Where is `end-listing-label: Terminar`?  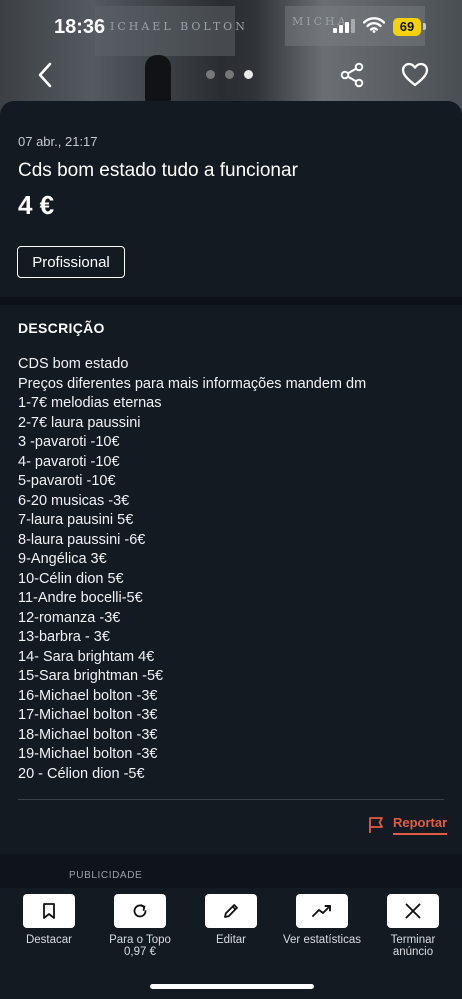 end-listing-label: Terminar is located at coordinates (413, 940).